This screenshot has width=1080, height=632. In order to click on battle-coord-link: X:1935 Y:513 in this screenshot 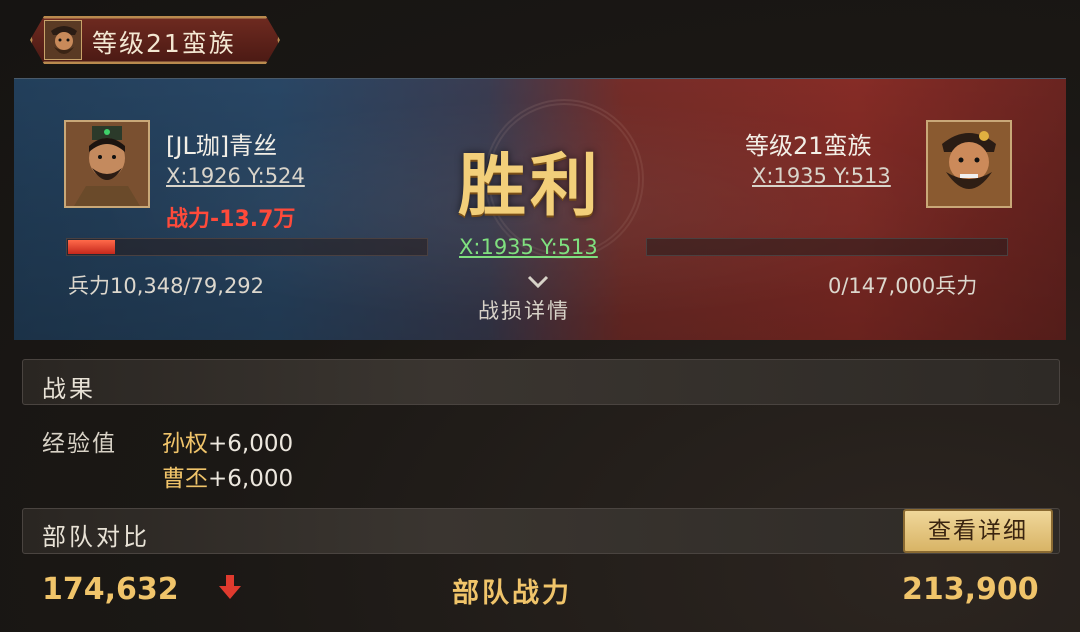, I will do `click(528, 247)`.